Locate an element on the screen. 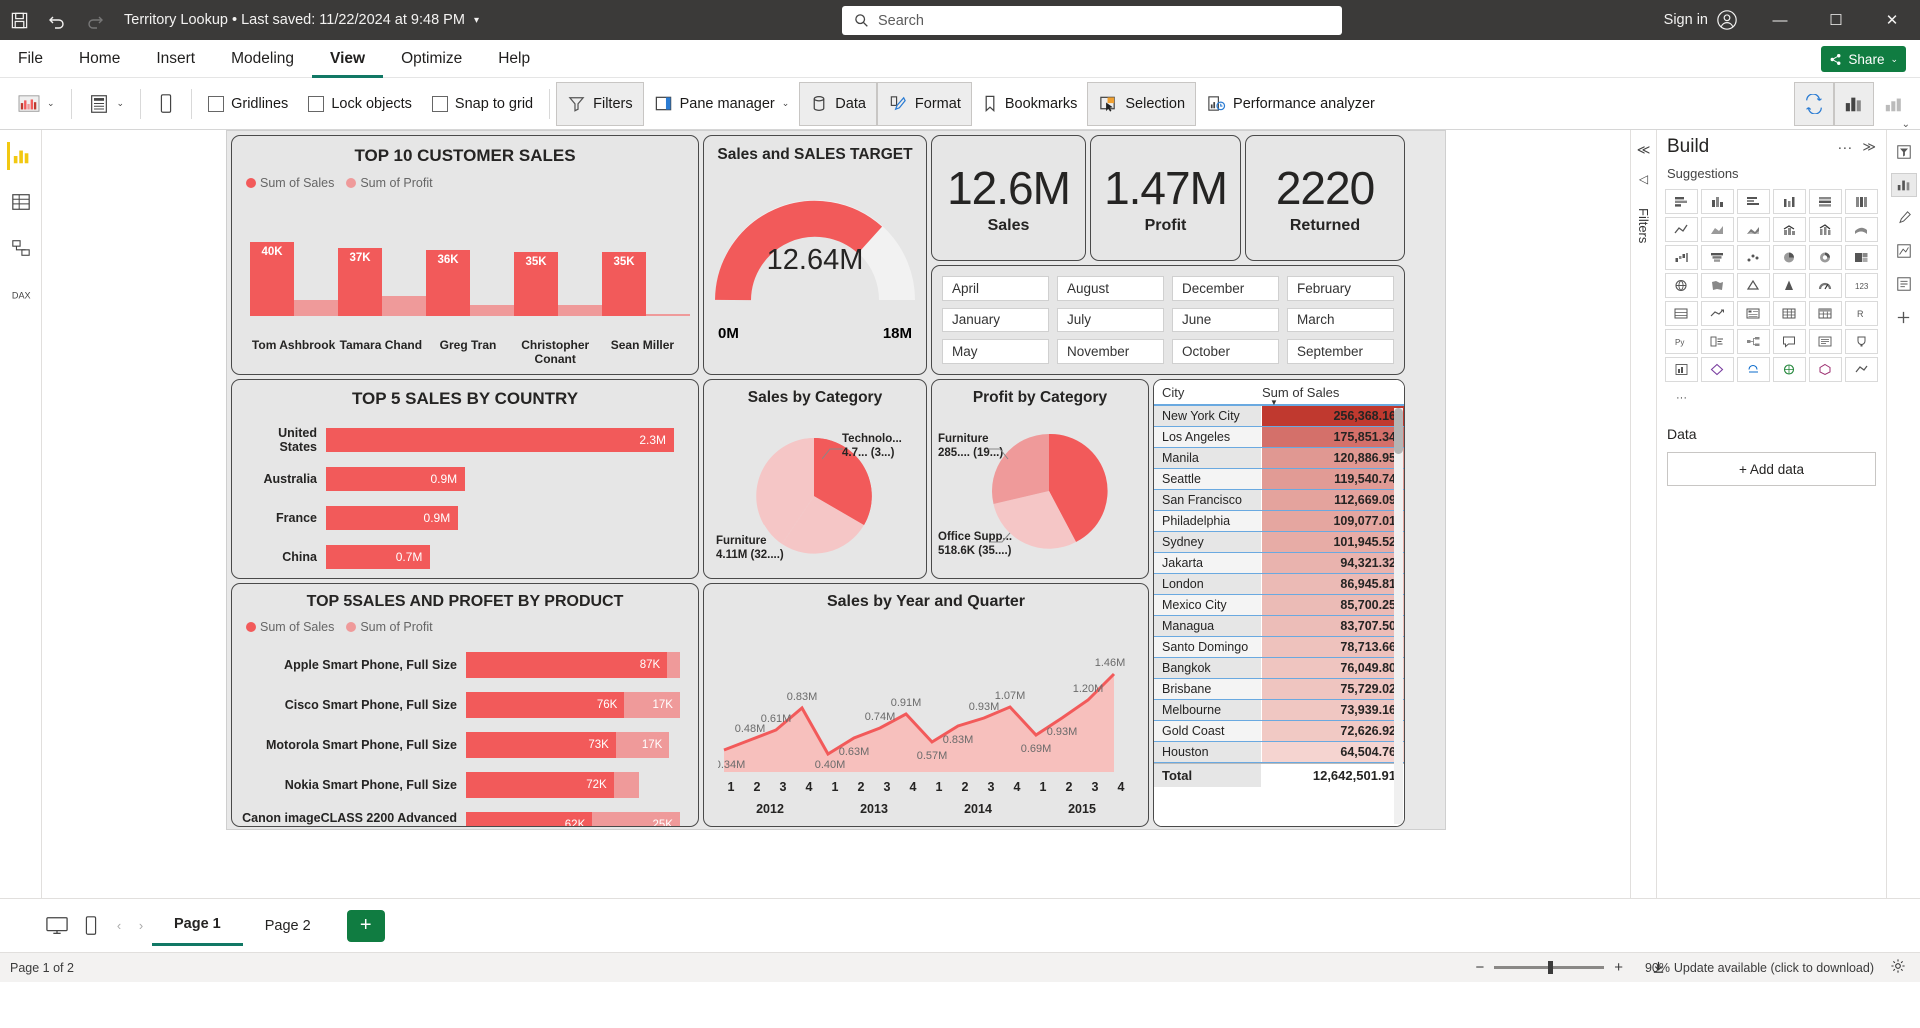 The image size is (1920, 1028). viz-icon-matrix is located at coordinates (1825, 313).